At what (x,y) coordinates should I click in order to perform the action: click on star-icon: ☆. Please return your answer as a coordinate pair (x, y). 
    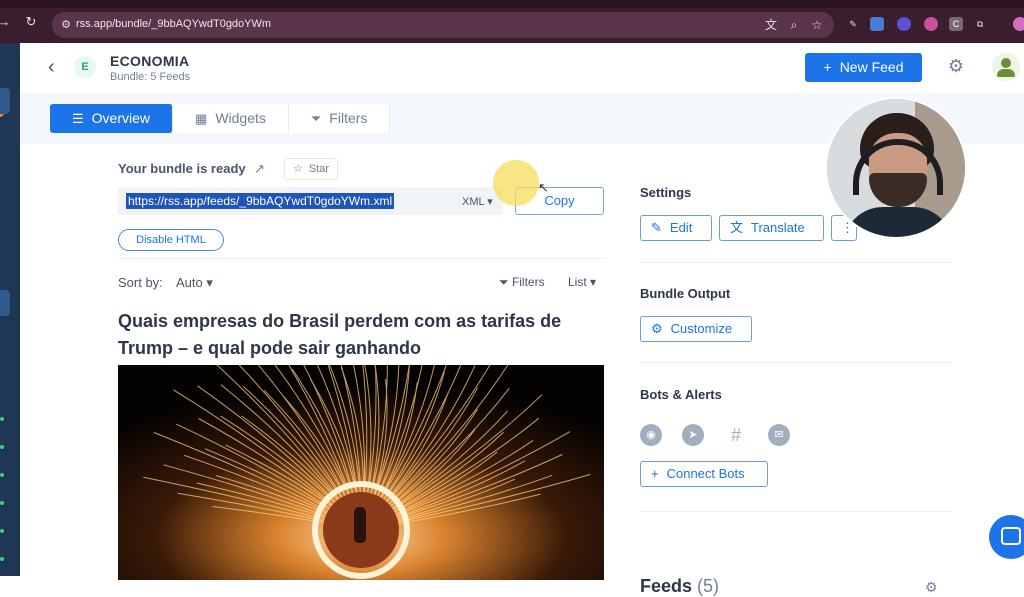
    Looking at the image, I should click on (298, 169).